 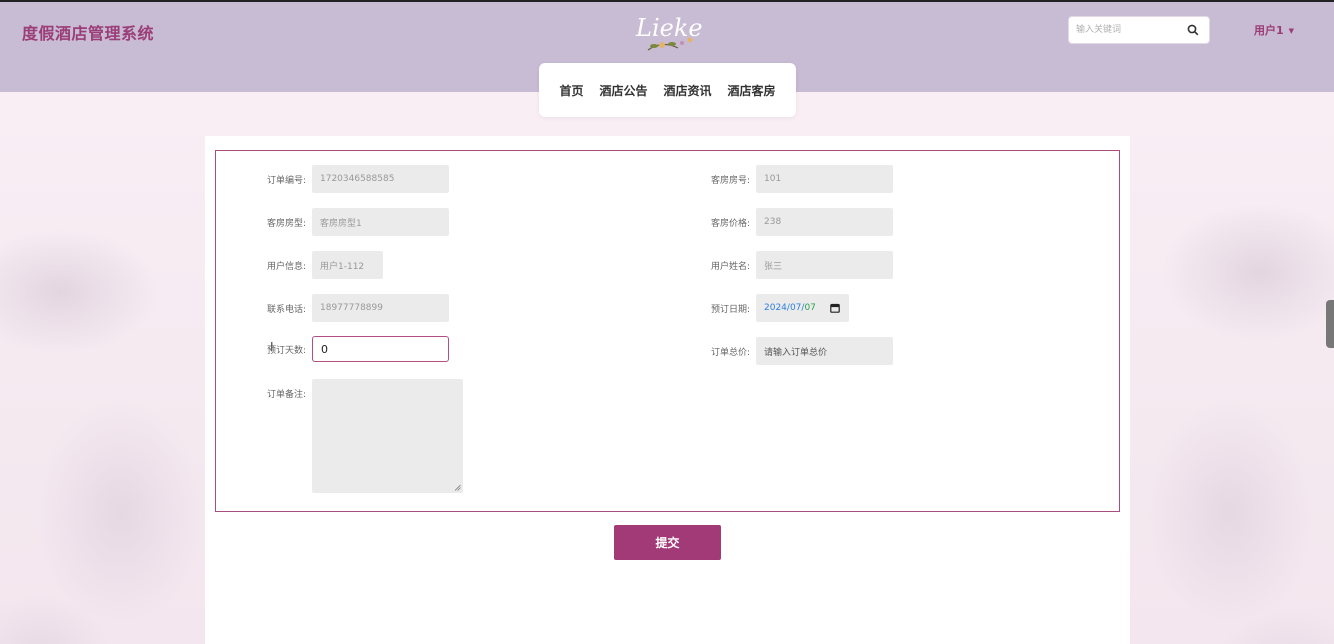 I want to click on row-room-price: 客房价格: 238, so click(x=776, y=222).